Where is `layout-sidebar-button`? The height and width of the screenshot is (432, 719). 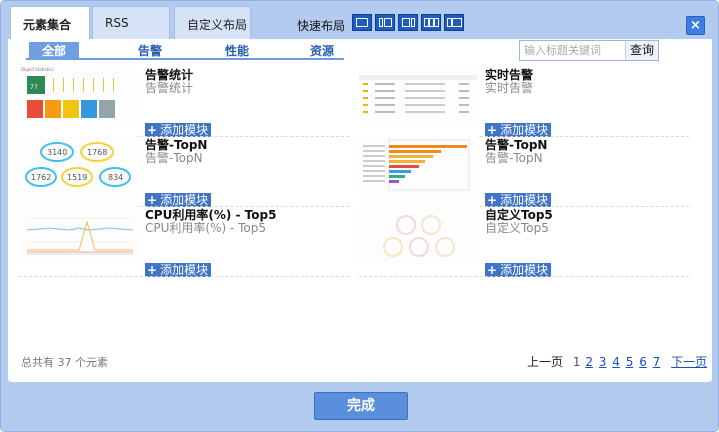
layout-sidebar-button is located at coordinates (454, 22).